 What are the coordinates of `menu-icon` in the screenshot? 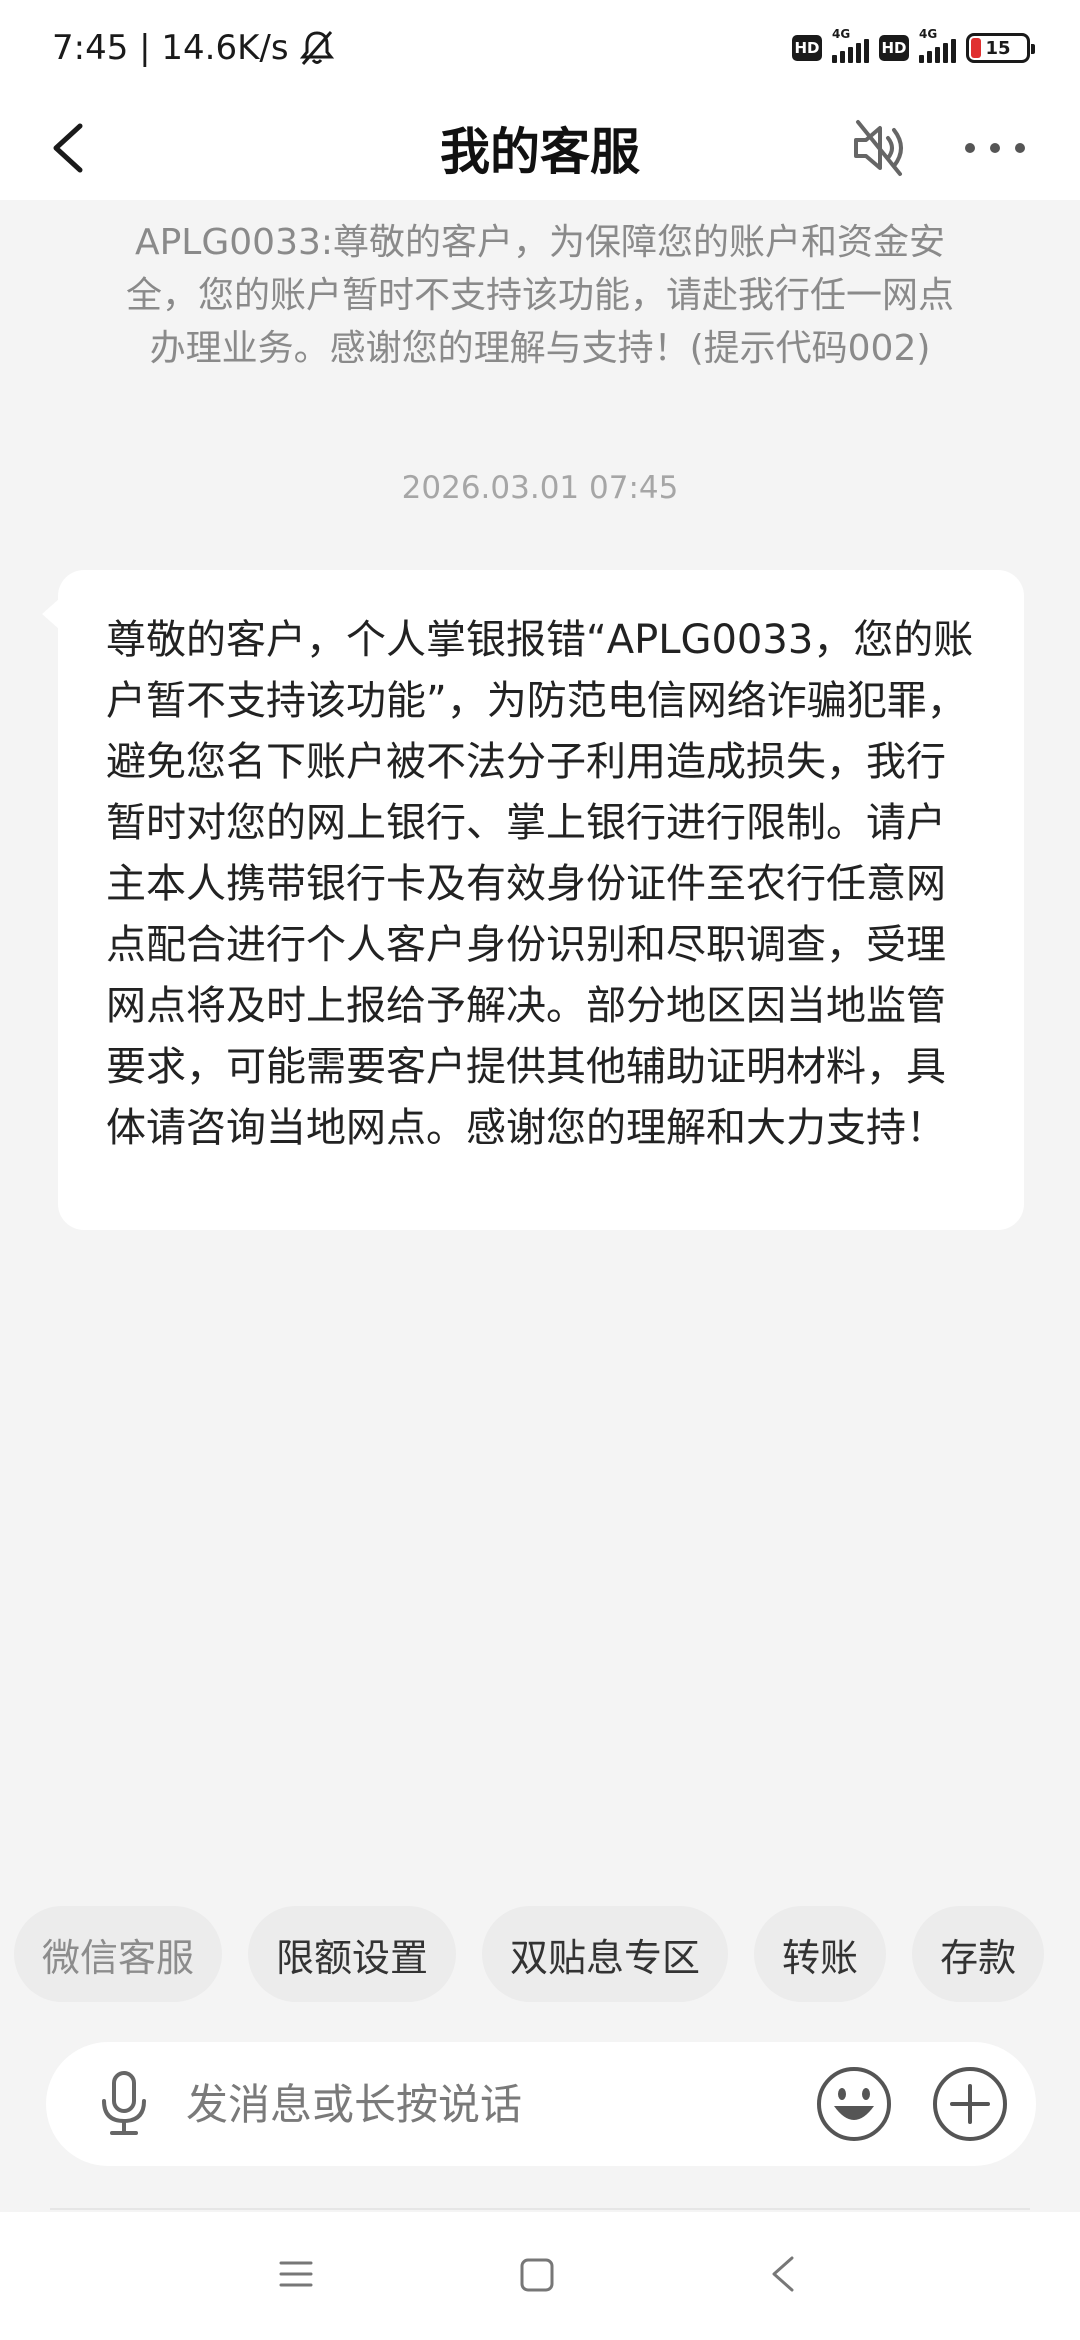 It's located at (296, 2274).